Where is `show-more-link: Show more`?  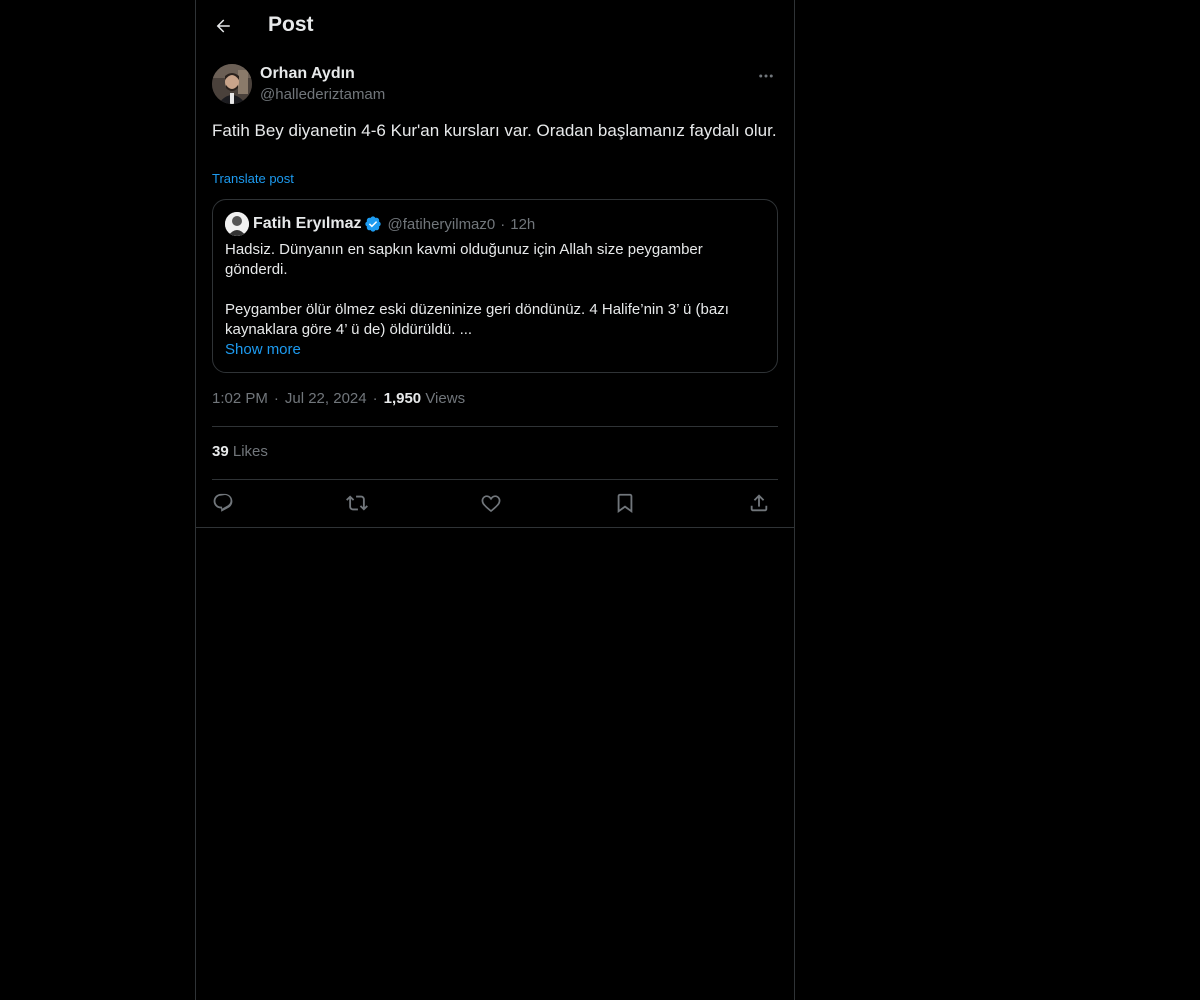
show-more-link: Show more is located at coordinates (263, 349).